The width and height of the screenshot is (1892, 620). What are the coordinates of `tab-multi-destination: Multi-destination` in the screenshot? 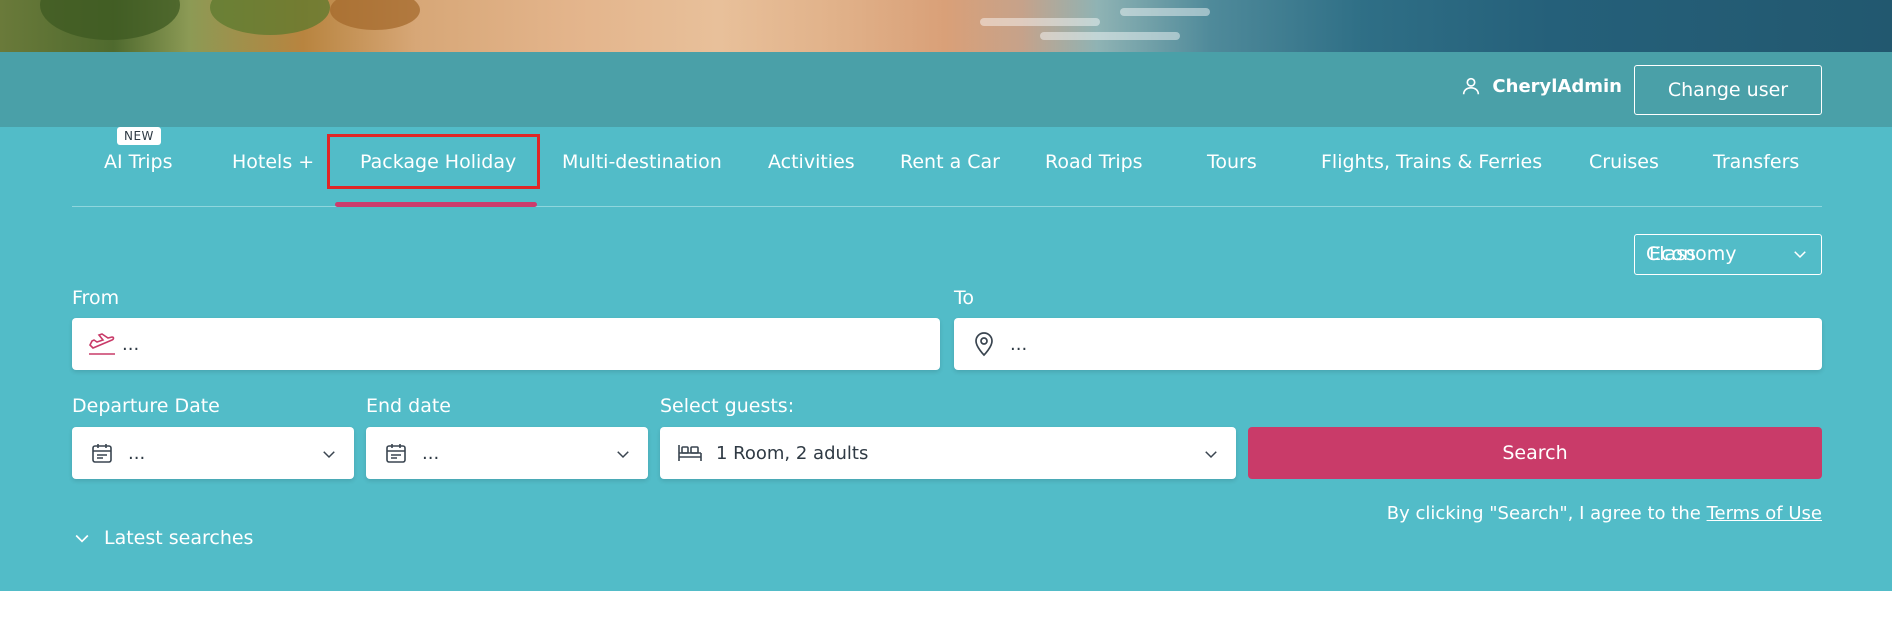 It's located at (642, 162).